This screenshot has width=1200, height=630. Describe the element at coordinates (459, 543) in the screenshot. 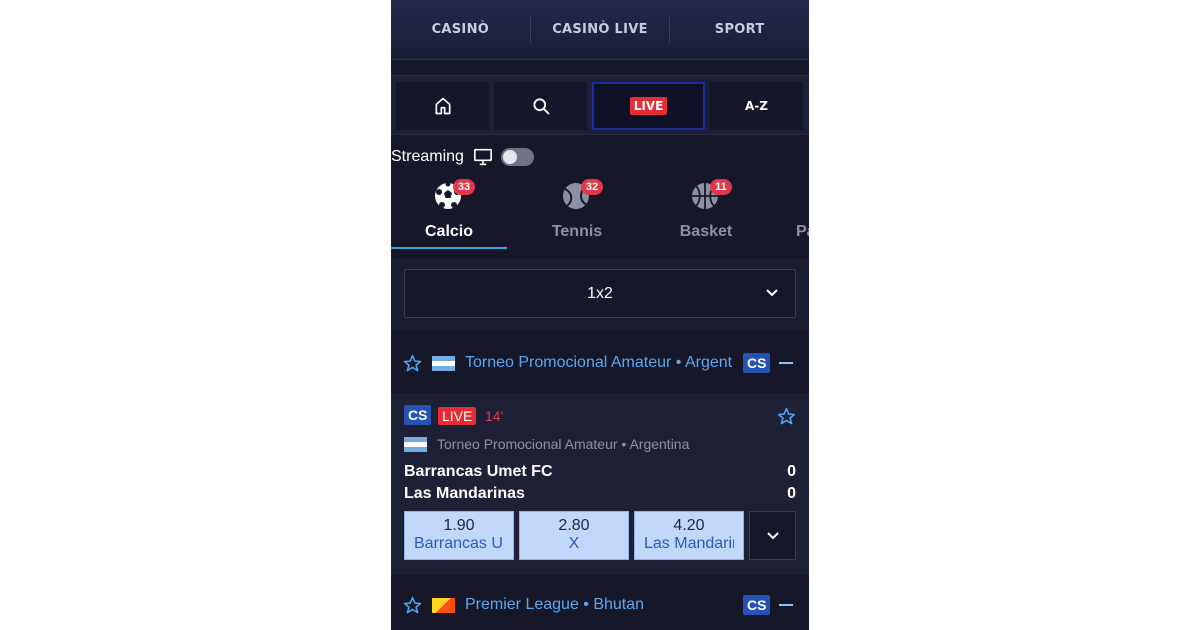

I see `odds-label: Barrancas Umet FC` at that location.